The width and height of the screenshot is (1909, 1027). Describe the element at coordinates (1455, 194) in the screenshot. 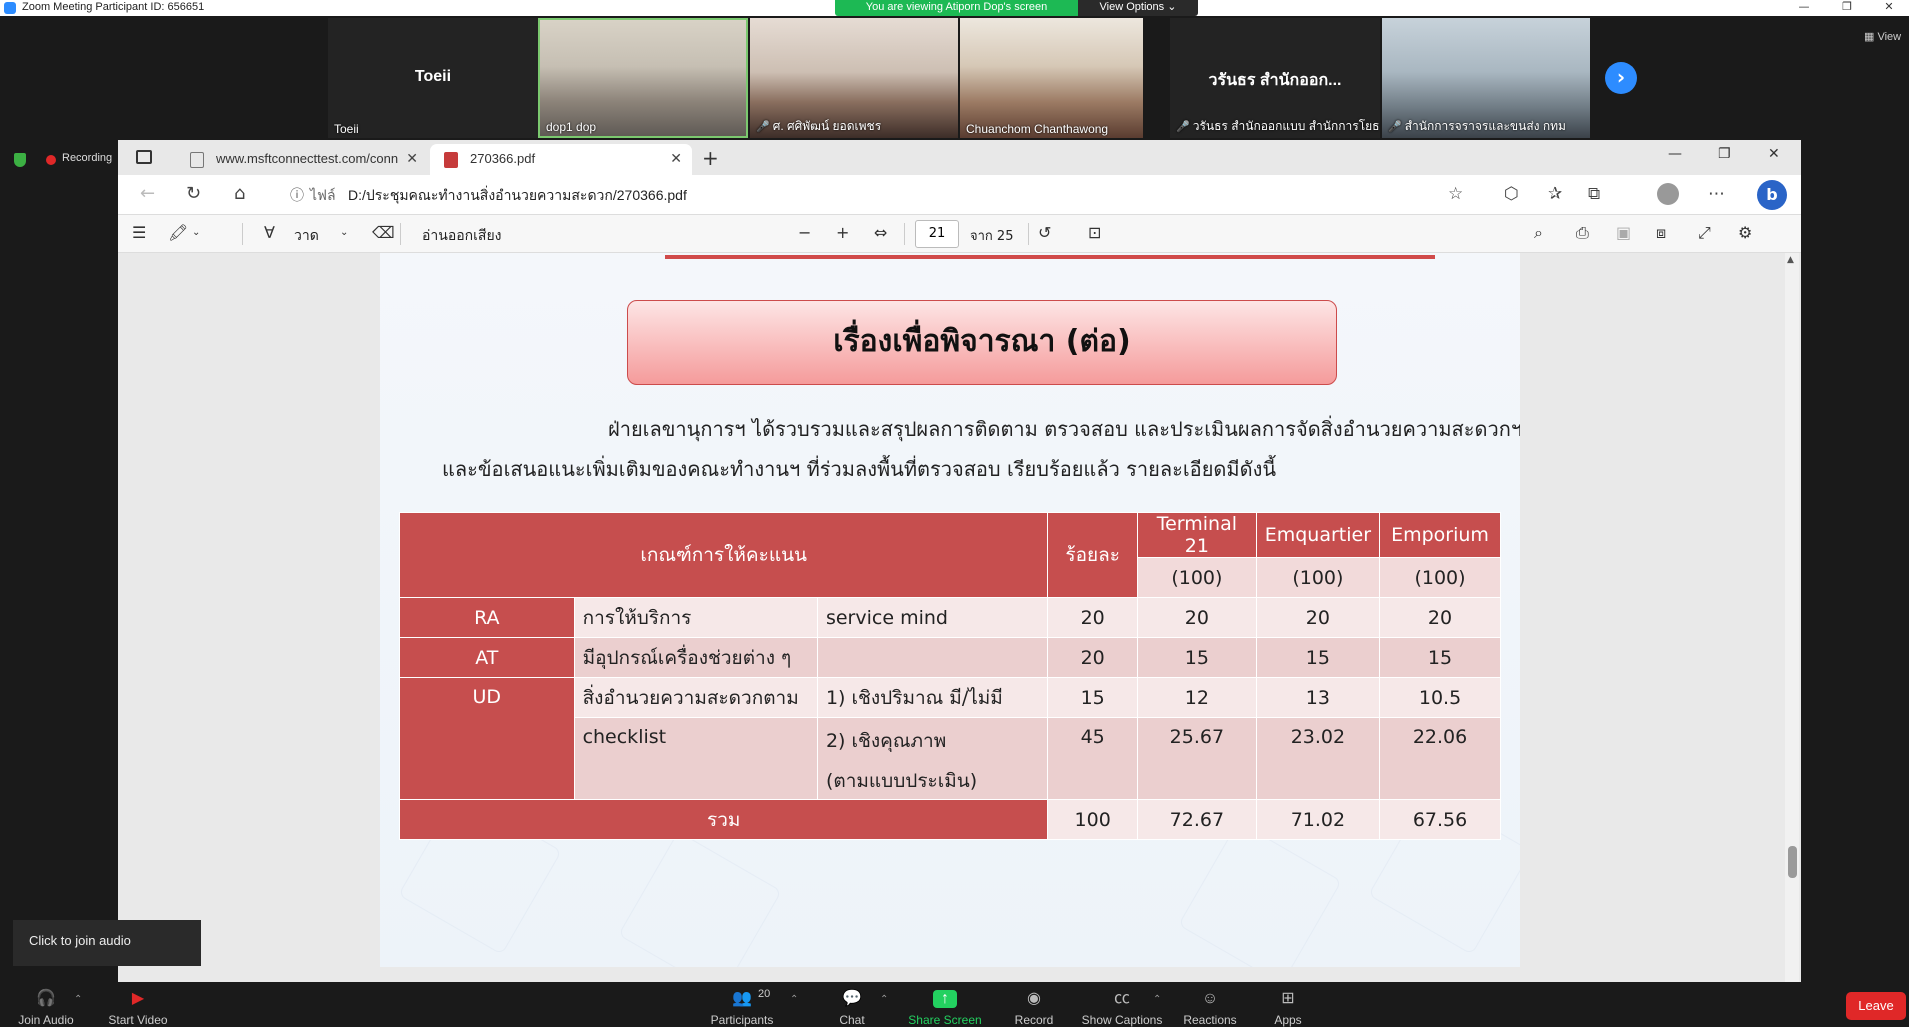

I see `favorite-star-icon: ☆` at that location.